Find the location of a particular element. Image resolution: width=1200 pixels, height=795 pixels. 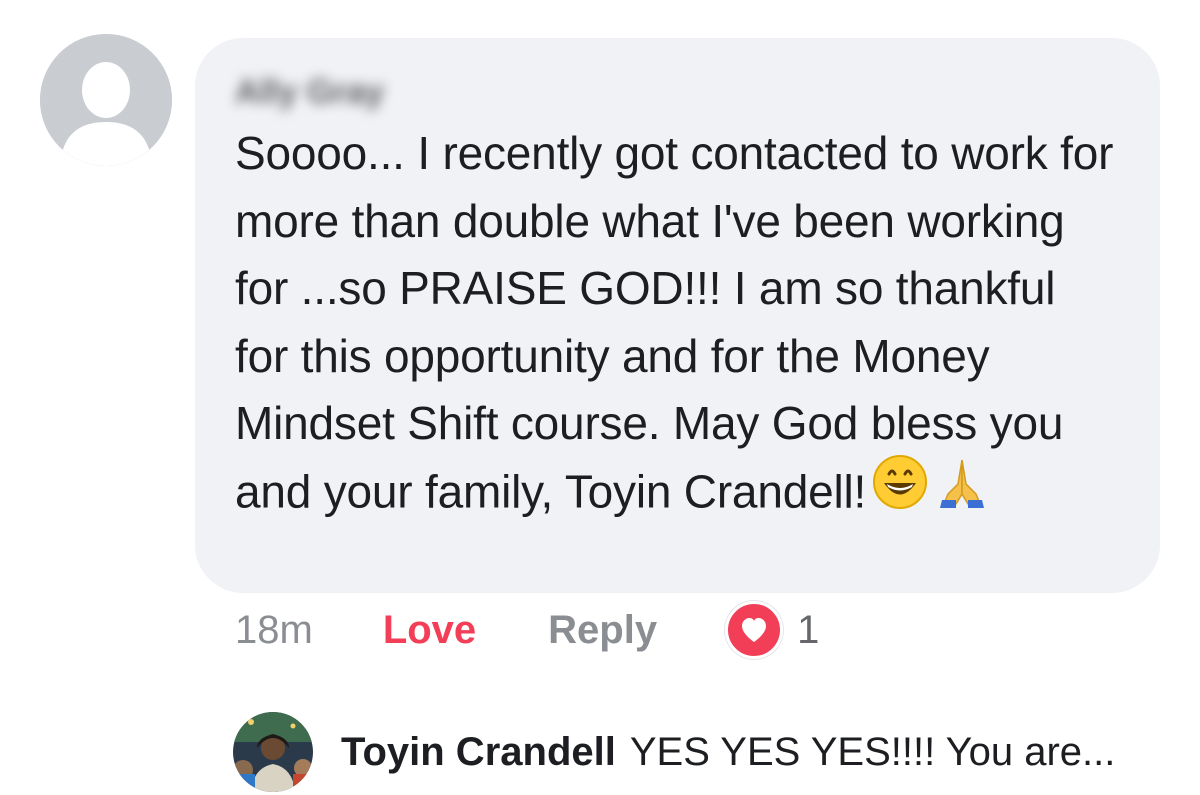

commenter-avatar is located at coordinates (106, 100).